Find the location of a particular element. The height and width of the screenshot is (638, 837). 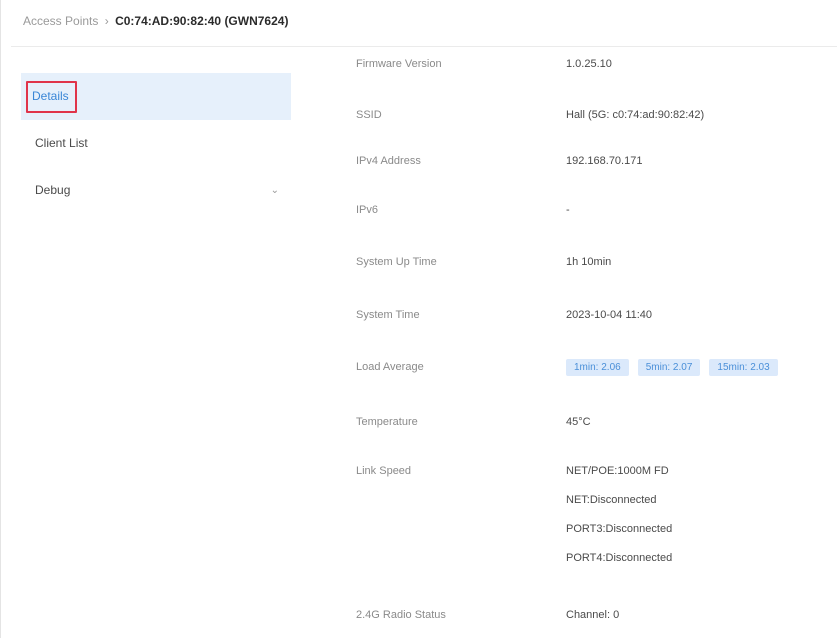

breadcrumb-current-device: C0:74:AD:90:82:40 (GWN7624) is located at coordinates (202, 21).